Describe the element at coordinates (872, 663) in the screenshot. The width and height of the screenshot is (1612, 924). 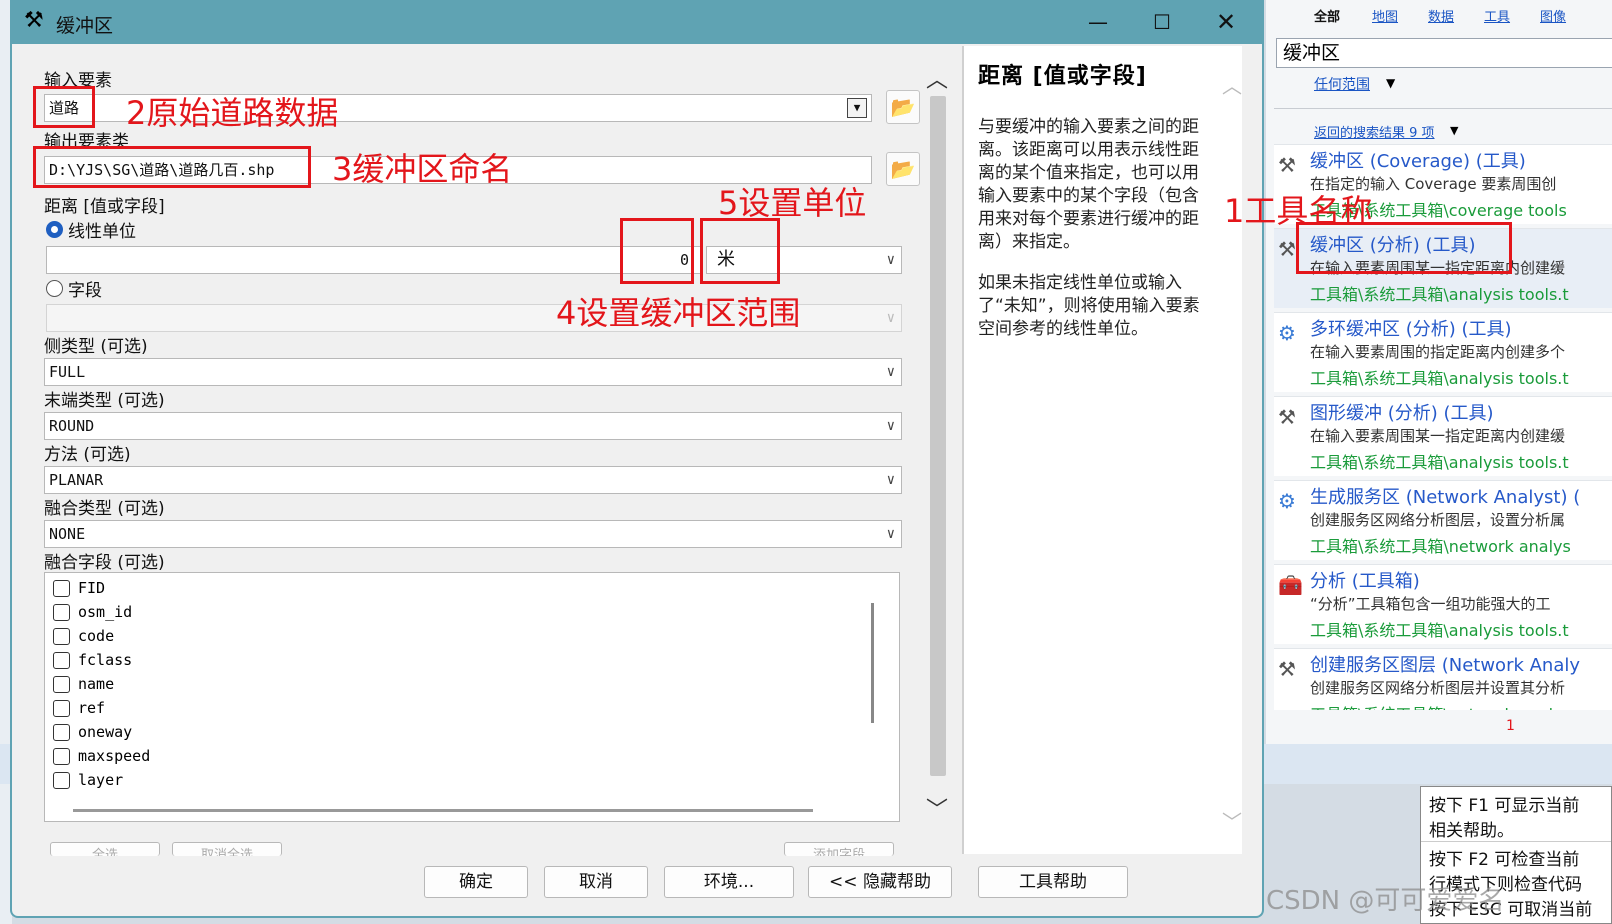
I see `list-scrollbar` at that location.